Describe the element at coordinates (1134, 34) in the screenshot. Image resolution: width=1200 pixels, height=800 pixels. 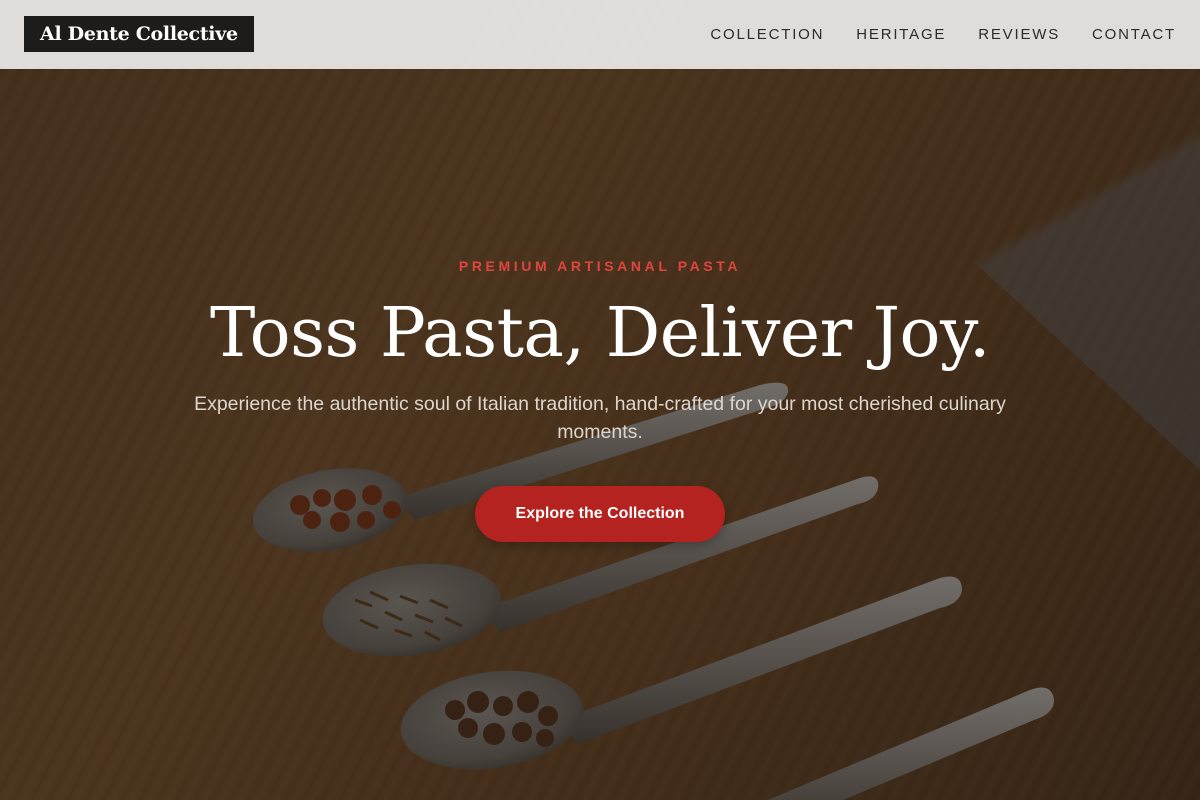
I see `nav-link-contact: CONTACT` at that location.